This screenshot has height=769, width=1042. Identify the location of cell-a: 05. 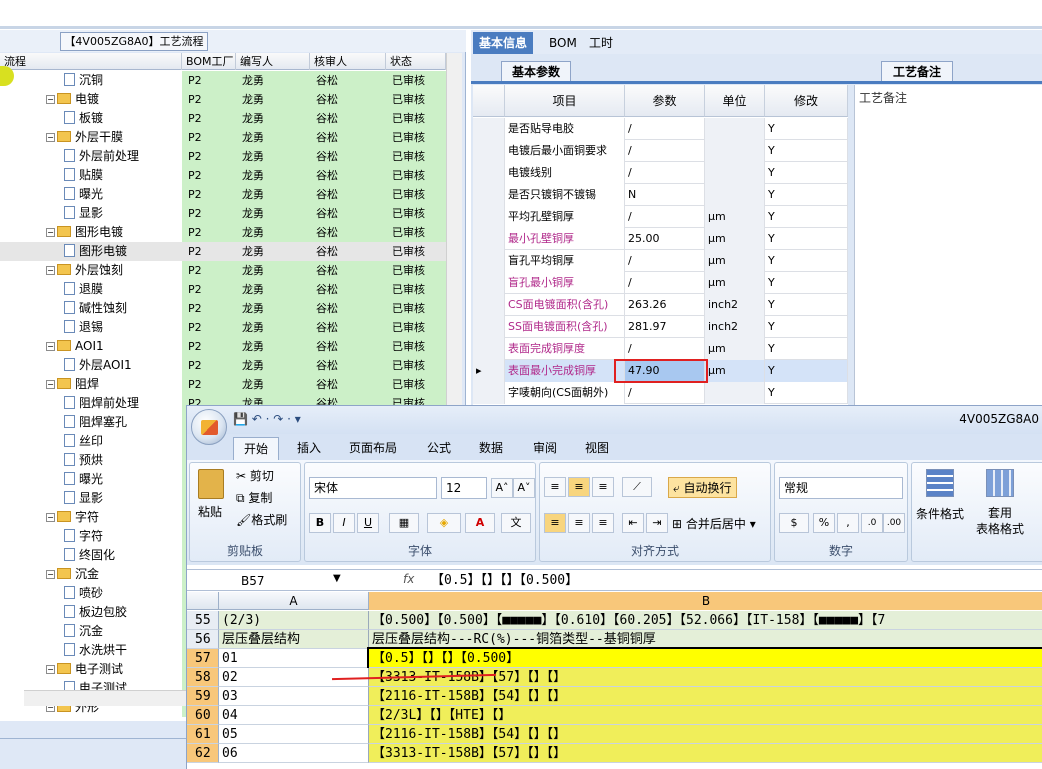
(294, 734).